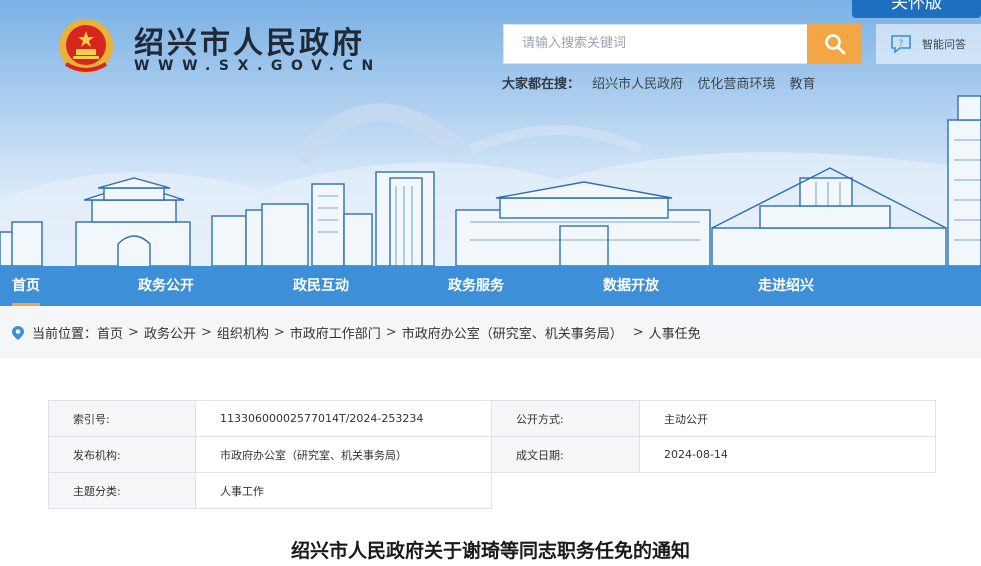 The height and width of the screenshot is (566, 981). What do you see at coordinates (110, 332) in the screenshot?
I see `breadcrumb-link: 首页` at bounding box center [110, 332].